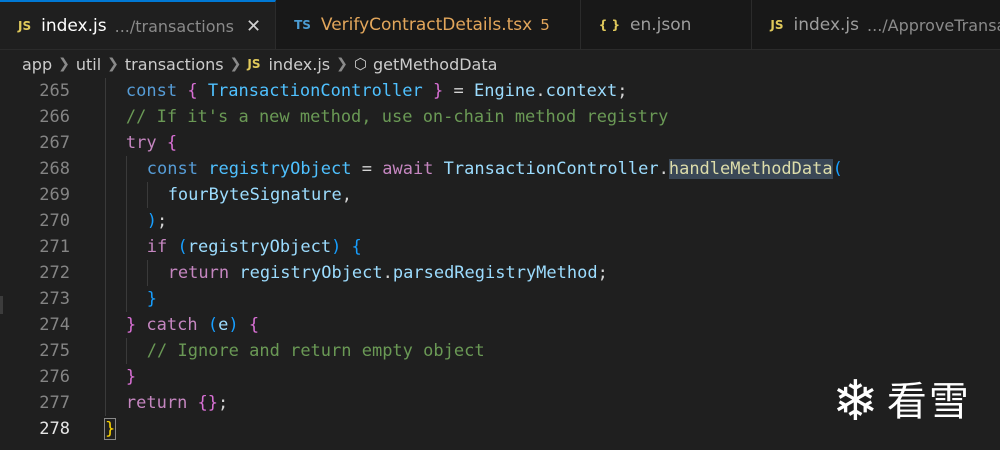 The height and width of the screenshot is (450, 1000). What do you see at coordinates (54, 377) in the screenshot?
I see `line-number: 276` at bounding box center [54, 377].